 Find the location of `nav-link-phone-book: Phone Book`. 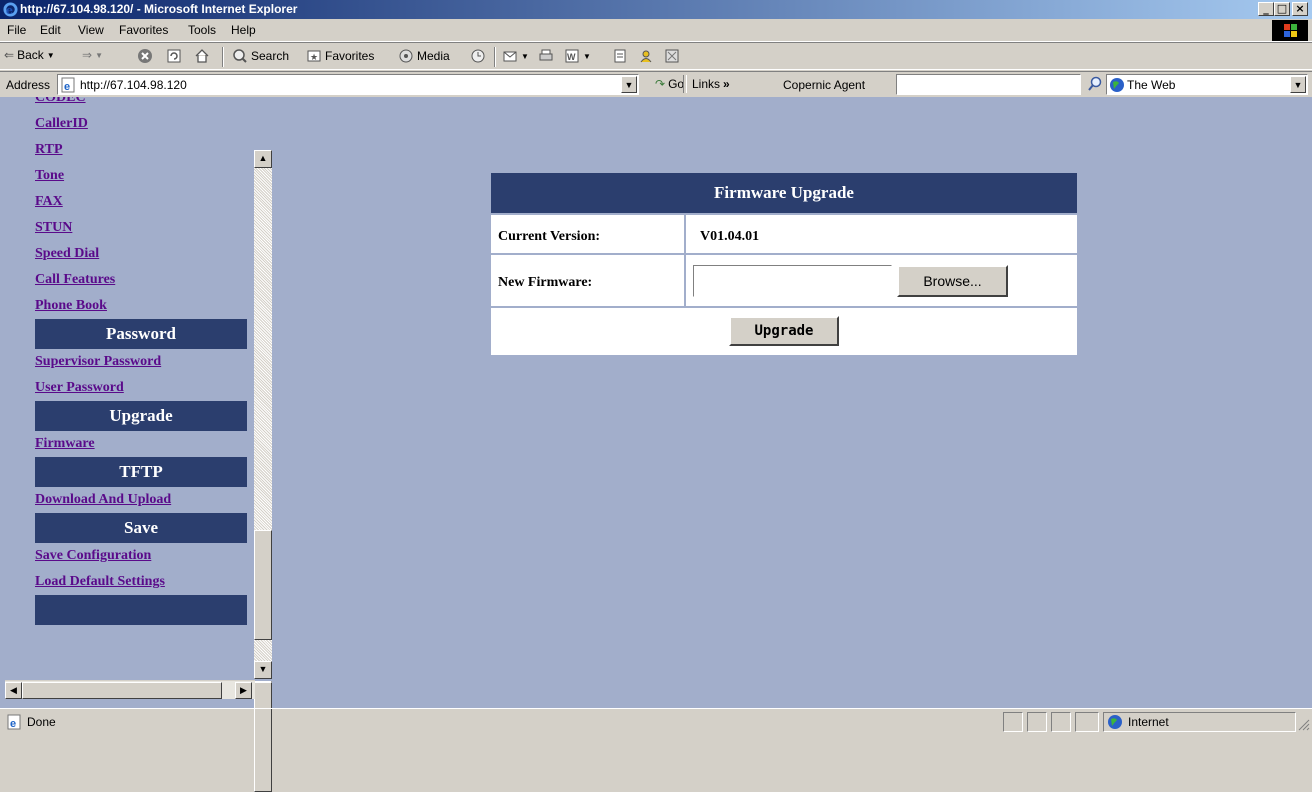

nav-link-phone-book: Phone Book is located at coordinates (141, 306).